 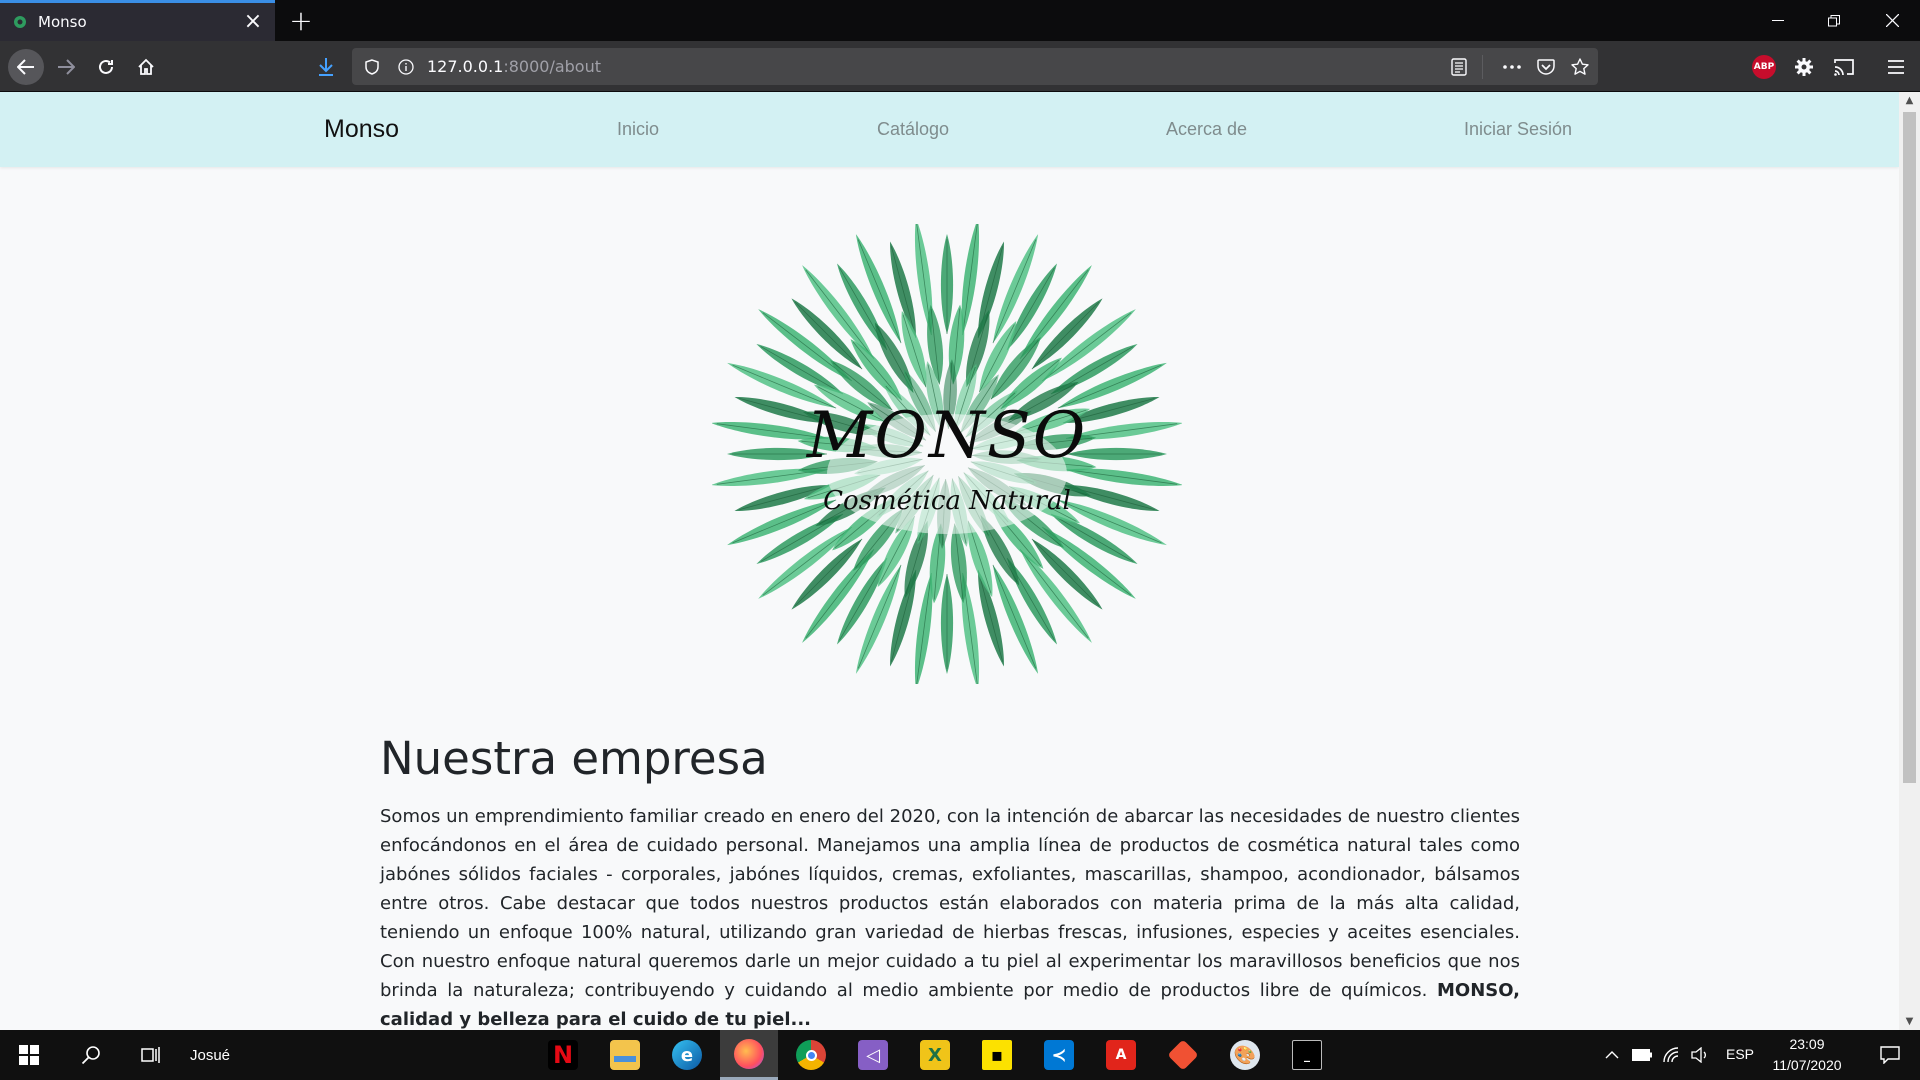 I want to click on show-hidden-icons-chevron-icon, so click(x=1612, y=1055).